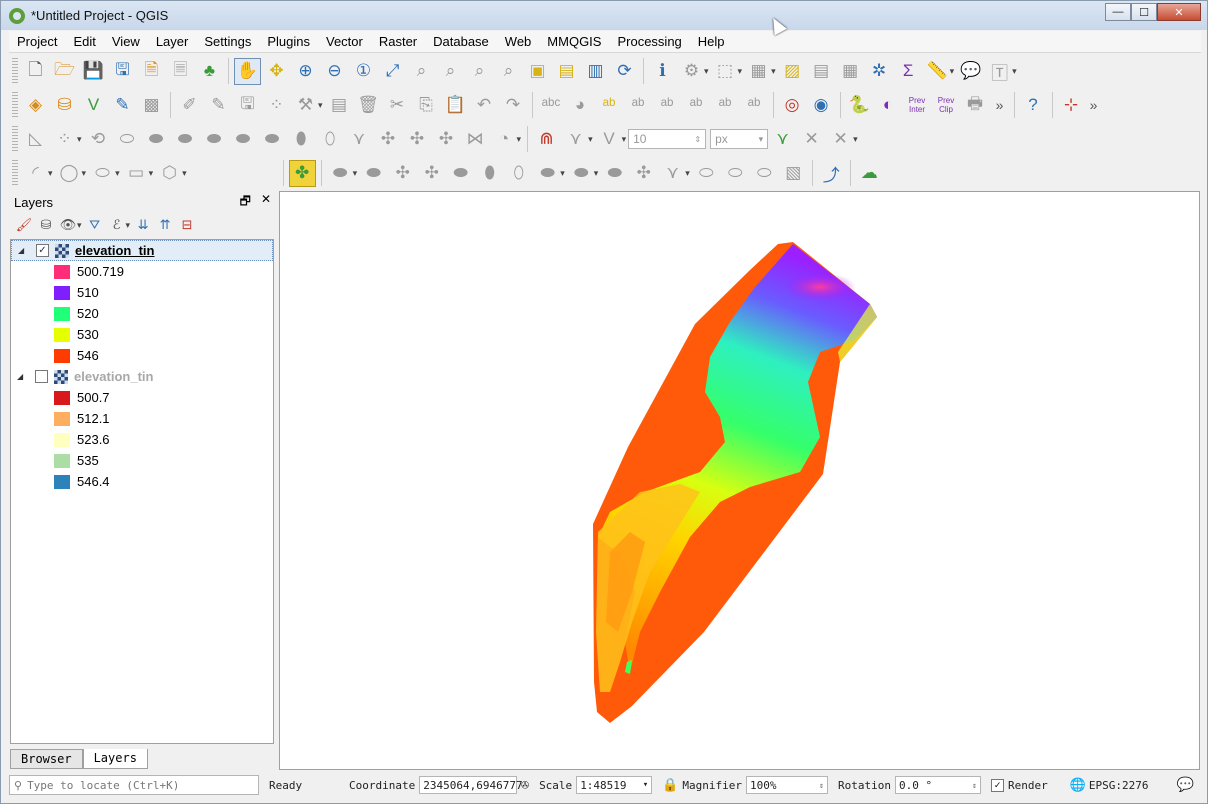 The height and width of the screenshot is (804, 1208). Describe the element at coordinates (143, 225) in the screenshot. I see `expand-all-icon: ⇊` at that location.